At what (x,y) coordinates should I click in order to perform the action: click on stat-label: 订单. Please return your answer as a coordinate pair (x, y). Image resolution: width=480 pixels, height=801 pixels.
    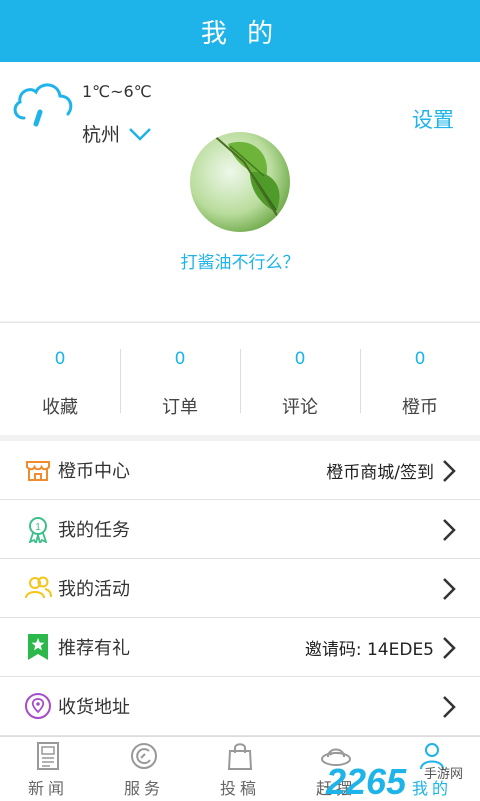
    Looking at the image, I should click on (180, 407).